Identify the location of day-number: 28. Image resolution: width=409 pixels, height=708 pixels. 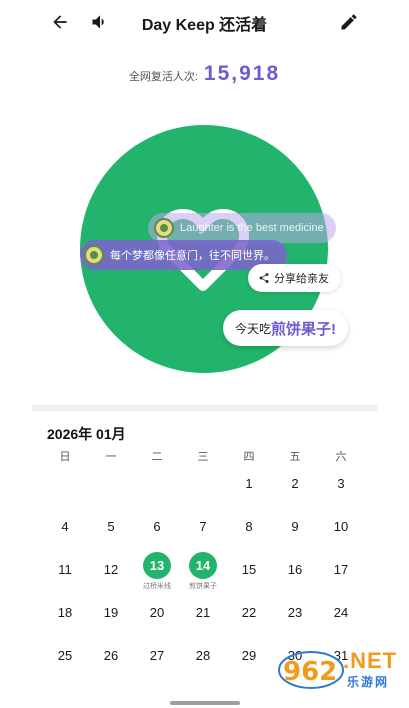
(203, 655).